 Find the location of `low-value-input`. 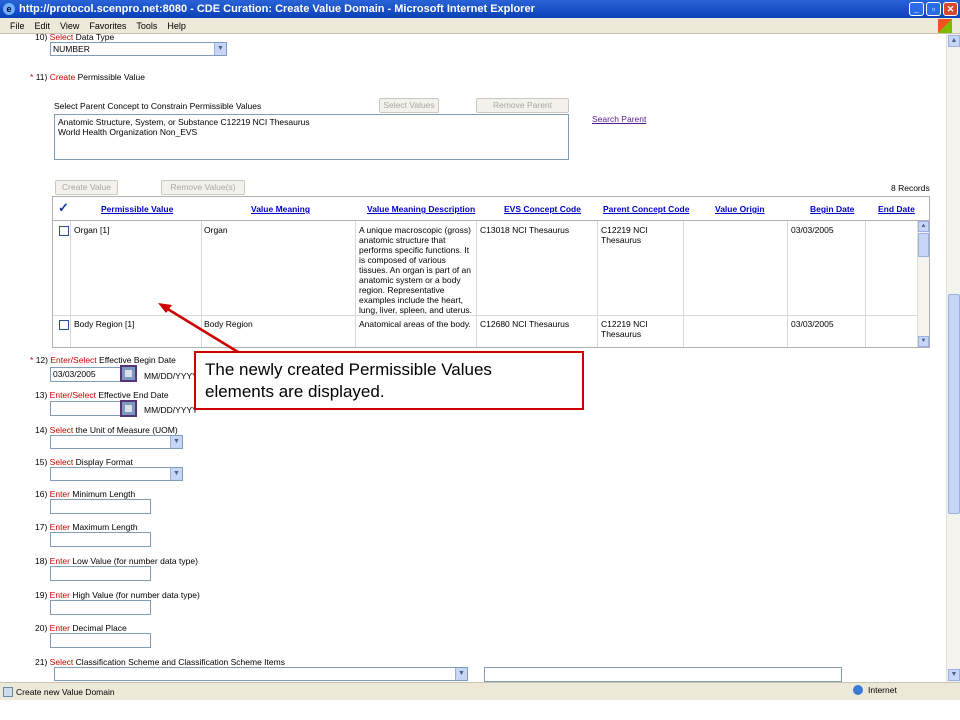

low-value-input is located at coordinates (100, 573).